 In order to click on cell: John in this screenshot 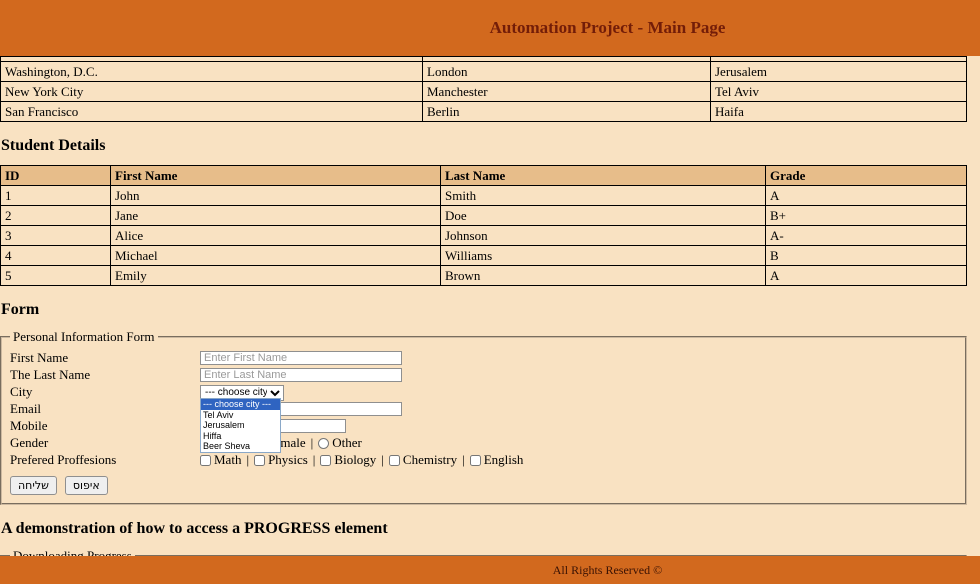, I will do `click(275, 195)`.